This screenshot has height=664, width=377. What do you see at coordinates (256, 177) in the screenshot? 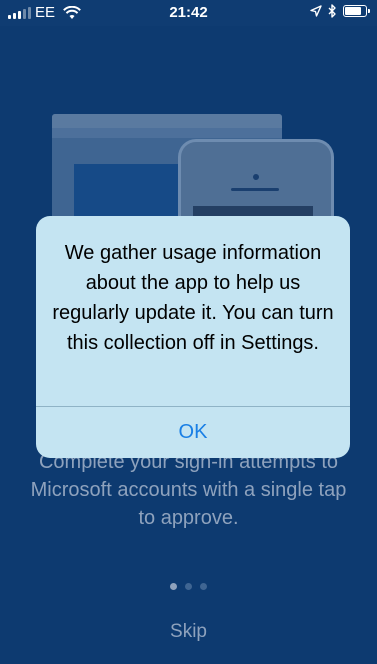
I see `phone-illustration-camera` at bounding box center [256, 177].